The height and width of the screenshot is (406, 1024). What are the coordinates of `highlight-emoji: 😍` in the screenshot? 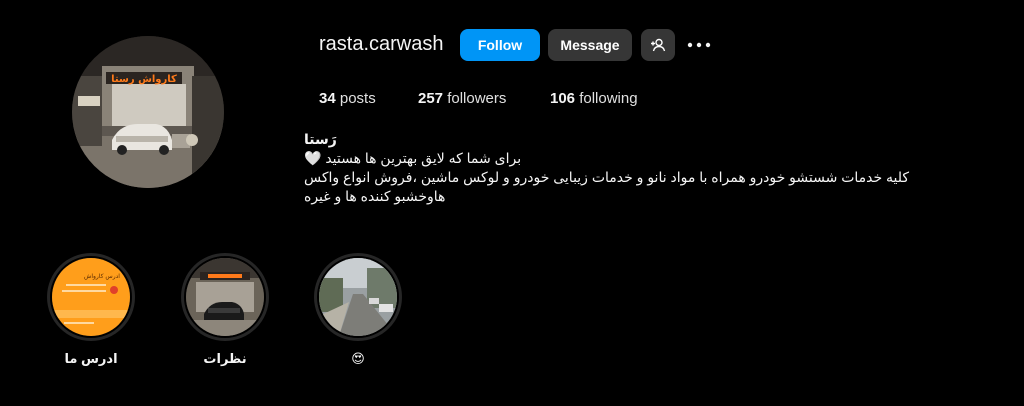 It's located at (358, 310).